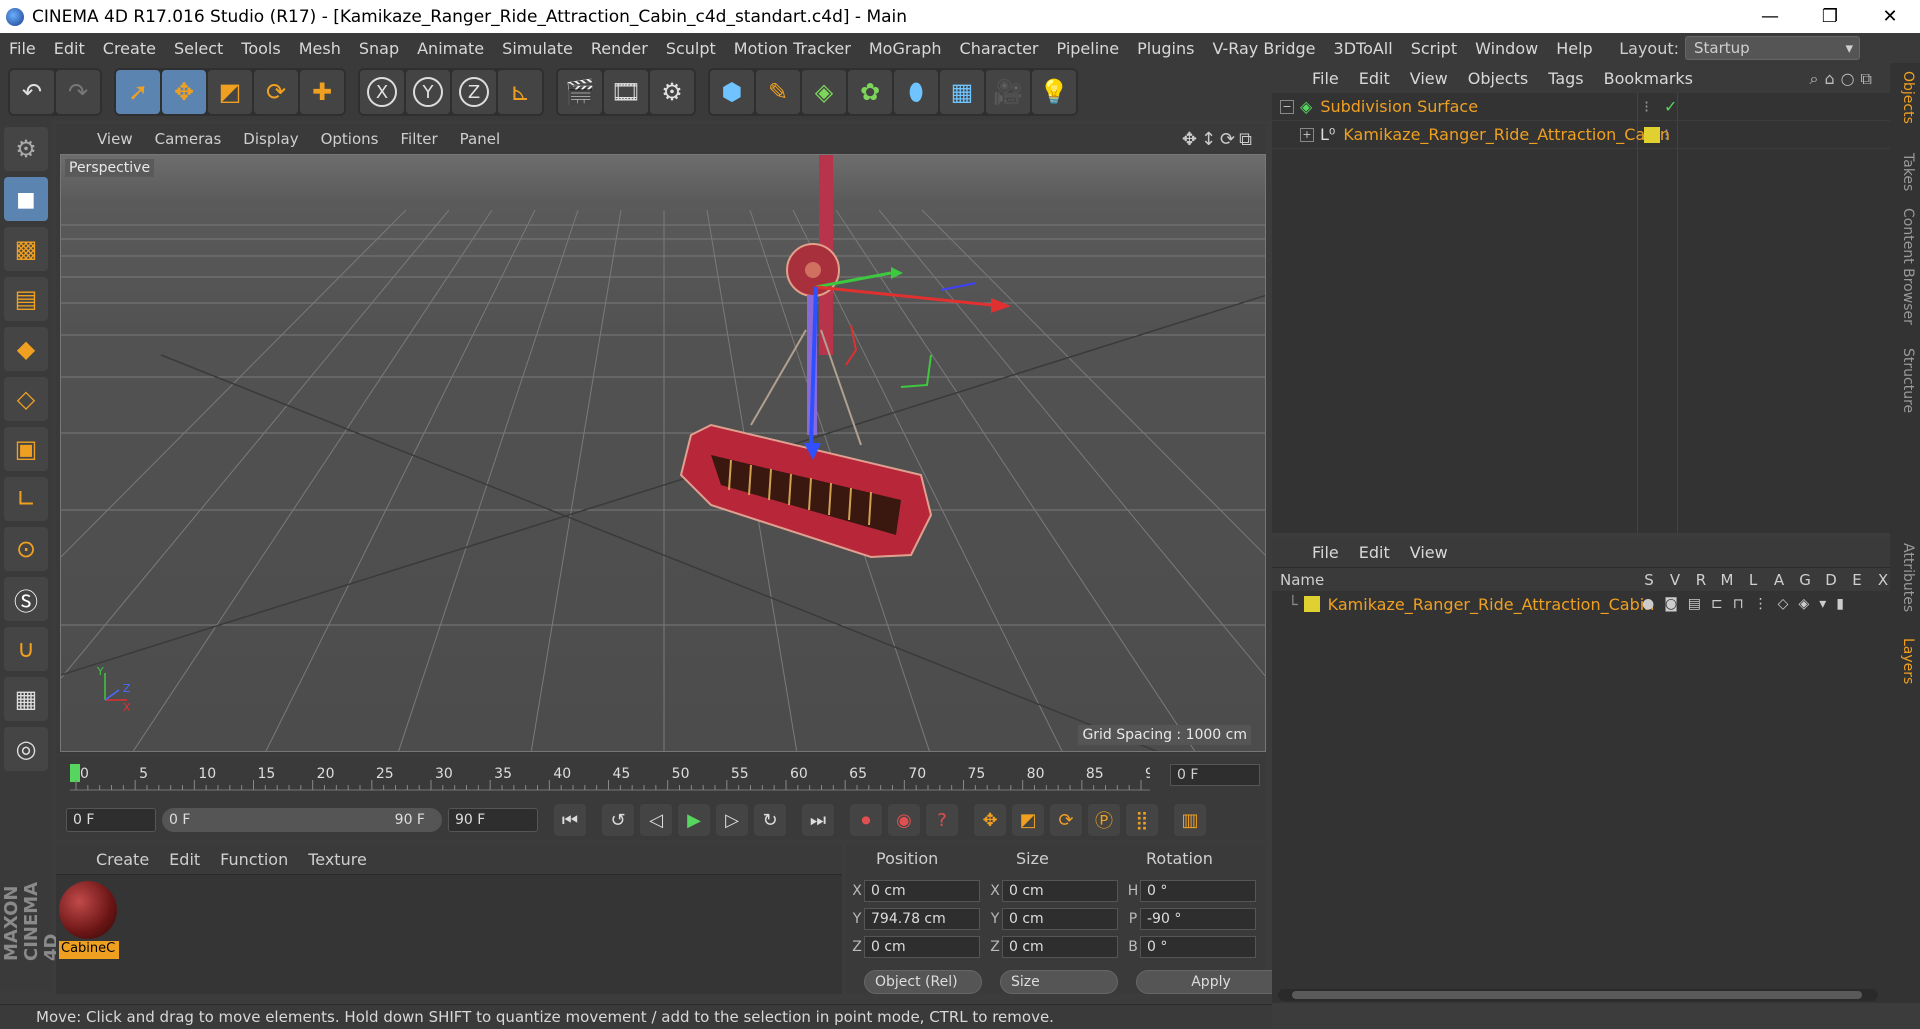  Describe the element at coordinates (923, 982) in the screenshot. I see `coordinate-mode-dropdown: Object (Rel)` at that location.